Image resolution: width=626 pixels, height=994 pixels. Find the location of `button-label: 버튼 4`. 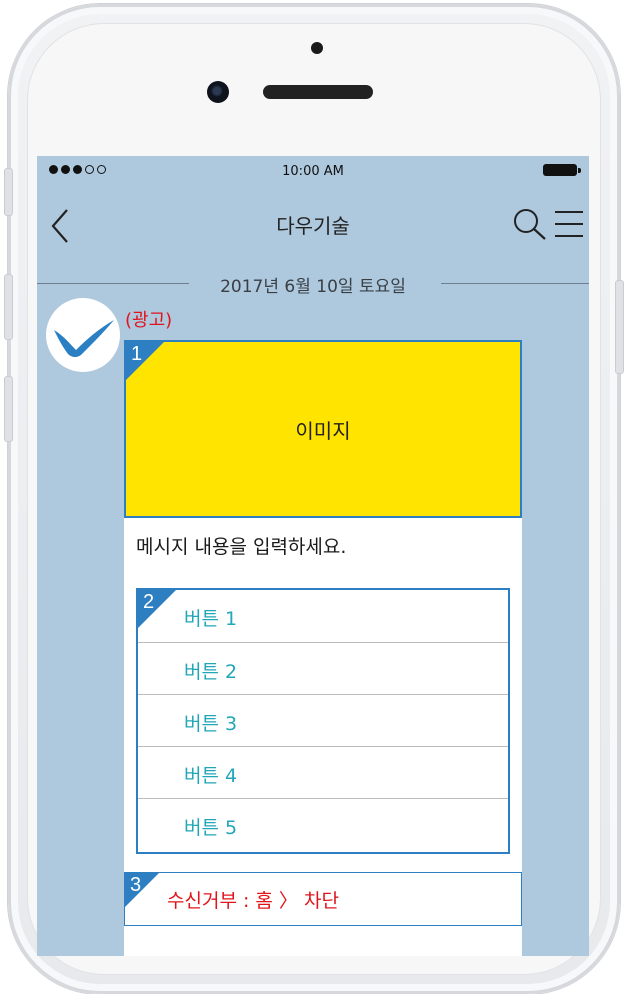

button-label: 버튼 4 is located at coordinates (211, 776).